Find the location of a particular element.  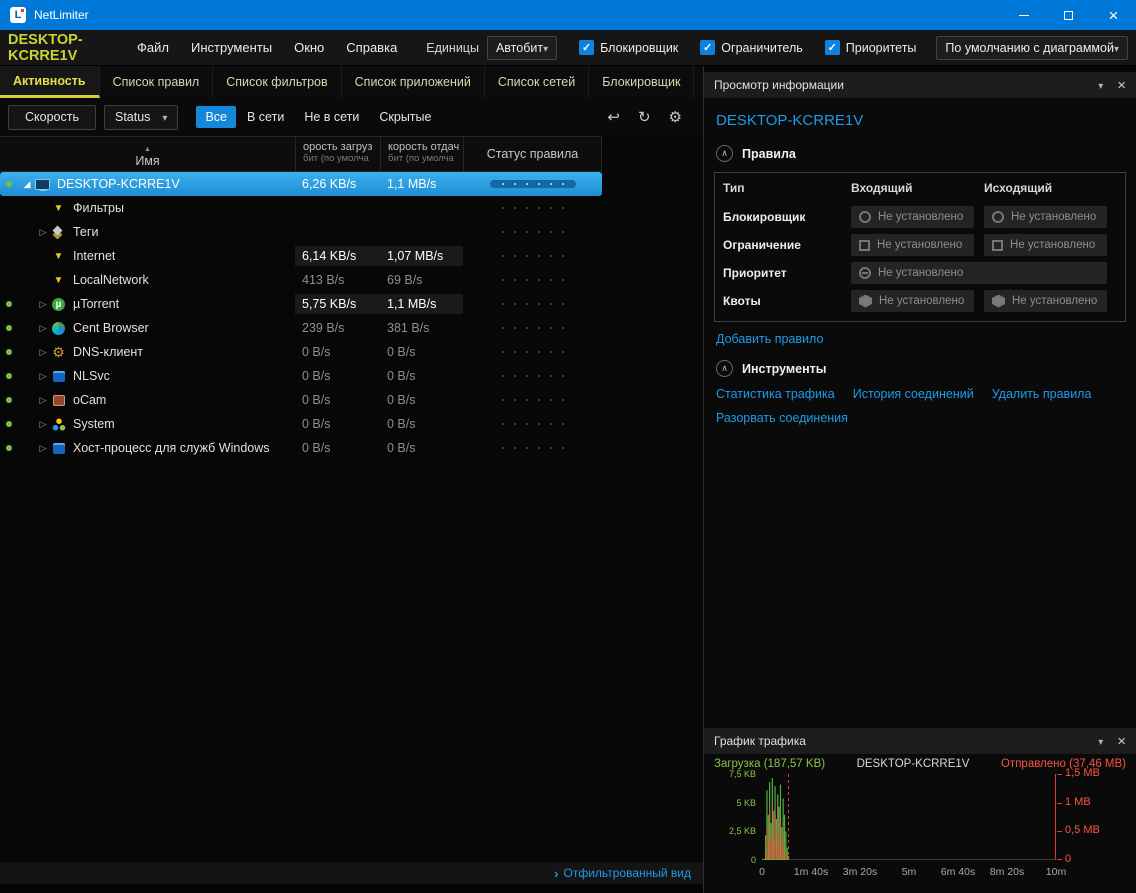

process-row: µTorrent 5,75 KB/s1,1 MB/s is located at coordinates (301, 304).